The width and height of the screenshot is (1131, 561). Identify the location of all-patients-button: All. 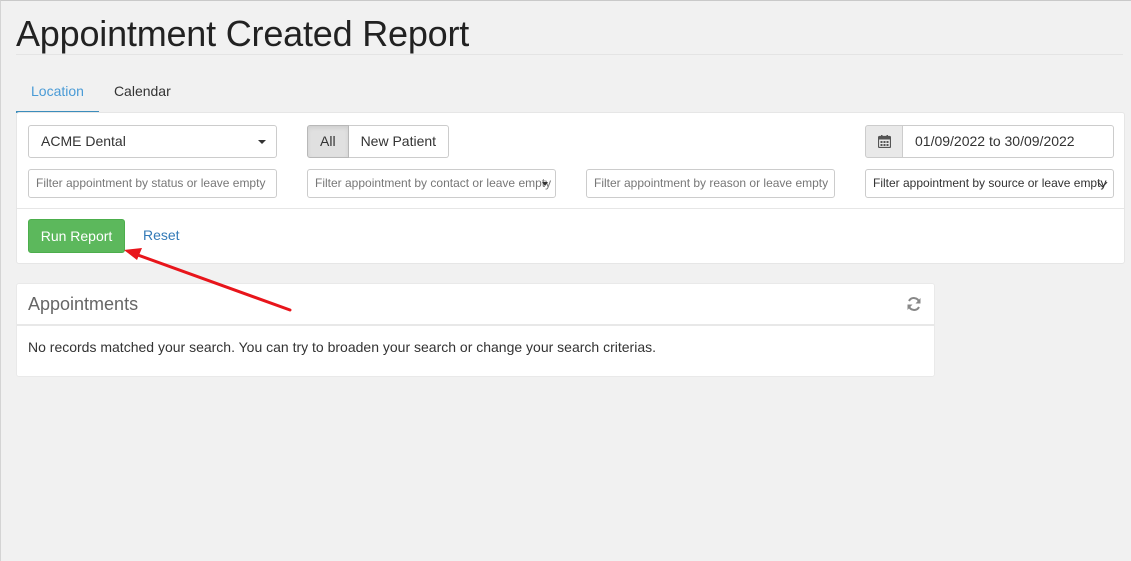
(328, 141).